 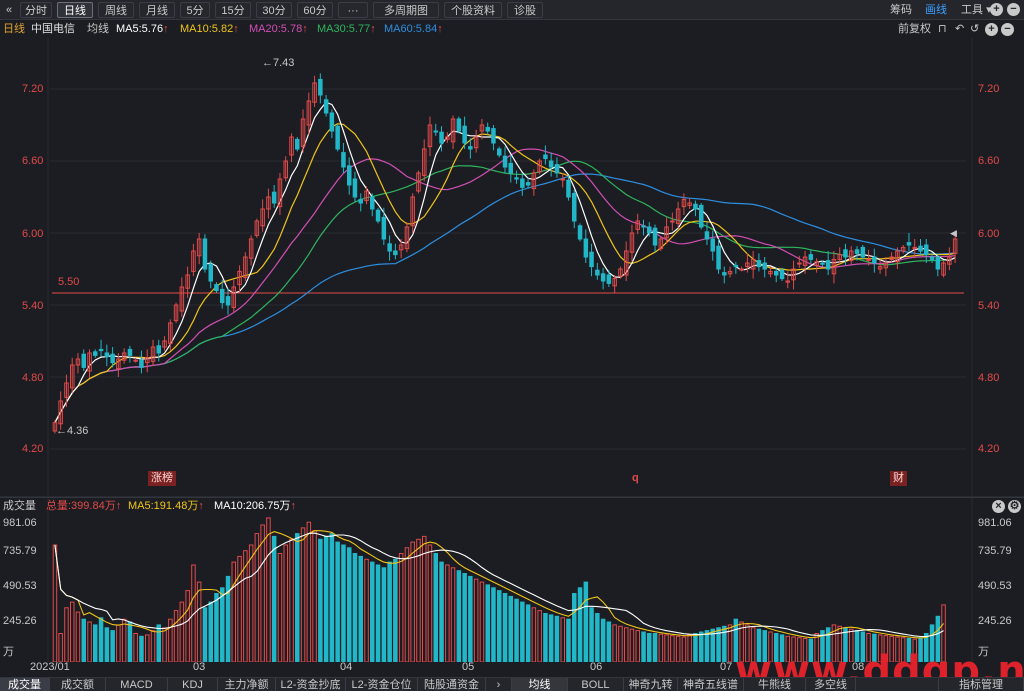 I want to click on period-15min-tab: 15分, so click(x=233, y=10).